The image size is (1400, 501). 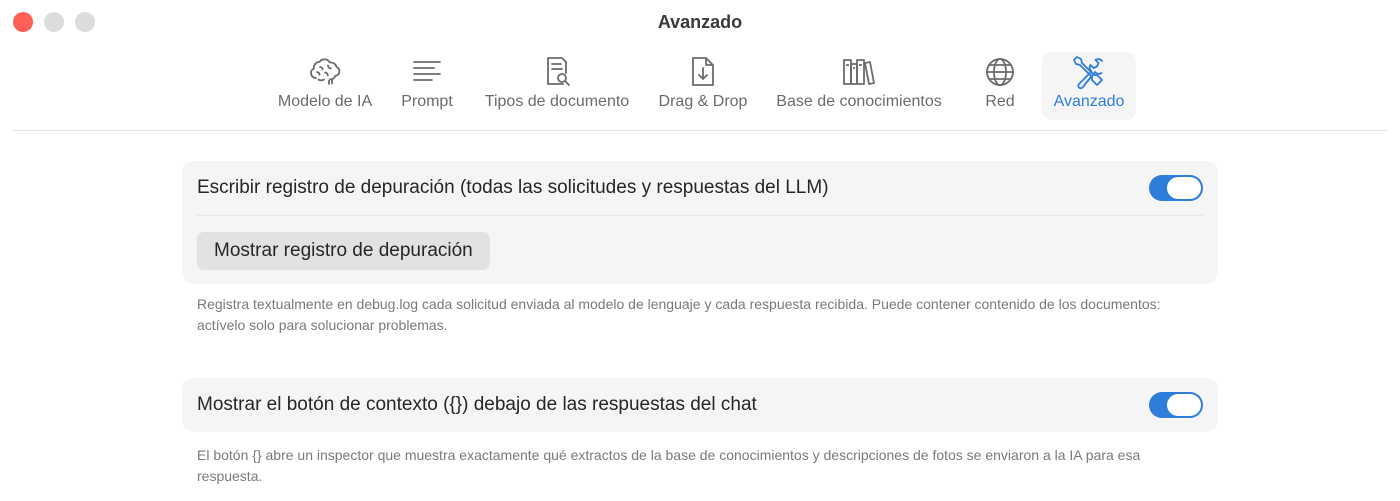 I want to click on tab-tipos-de-documento: Tipos de documento, so click(x=557, y=86).